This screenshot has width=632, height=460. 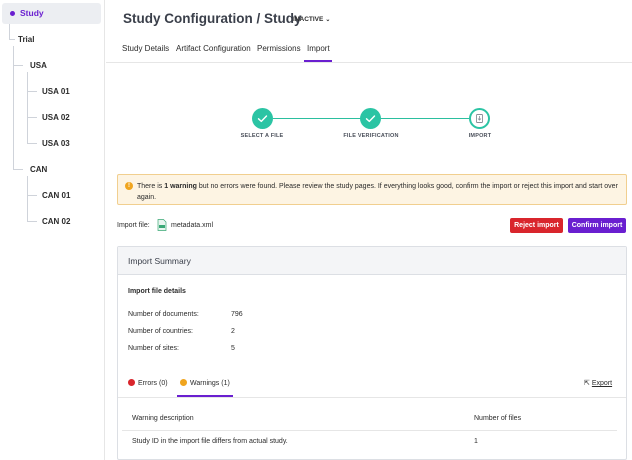 What do you see at coordinates (237, 314) in the screenshot?
I see `documents-value: 796` at bounding box center [237, 314].